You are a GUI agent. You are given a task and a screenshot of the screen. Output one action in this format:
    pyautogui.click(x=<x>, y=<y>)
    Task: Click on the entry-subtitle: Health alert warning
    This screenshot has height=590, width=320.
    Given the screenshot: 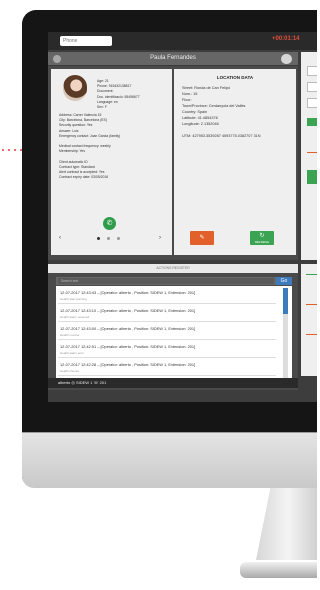 What is the action you would take?
    pyautogui.click(x=73, y=299)
    